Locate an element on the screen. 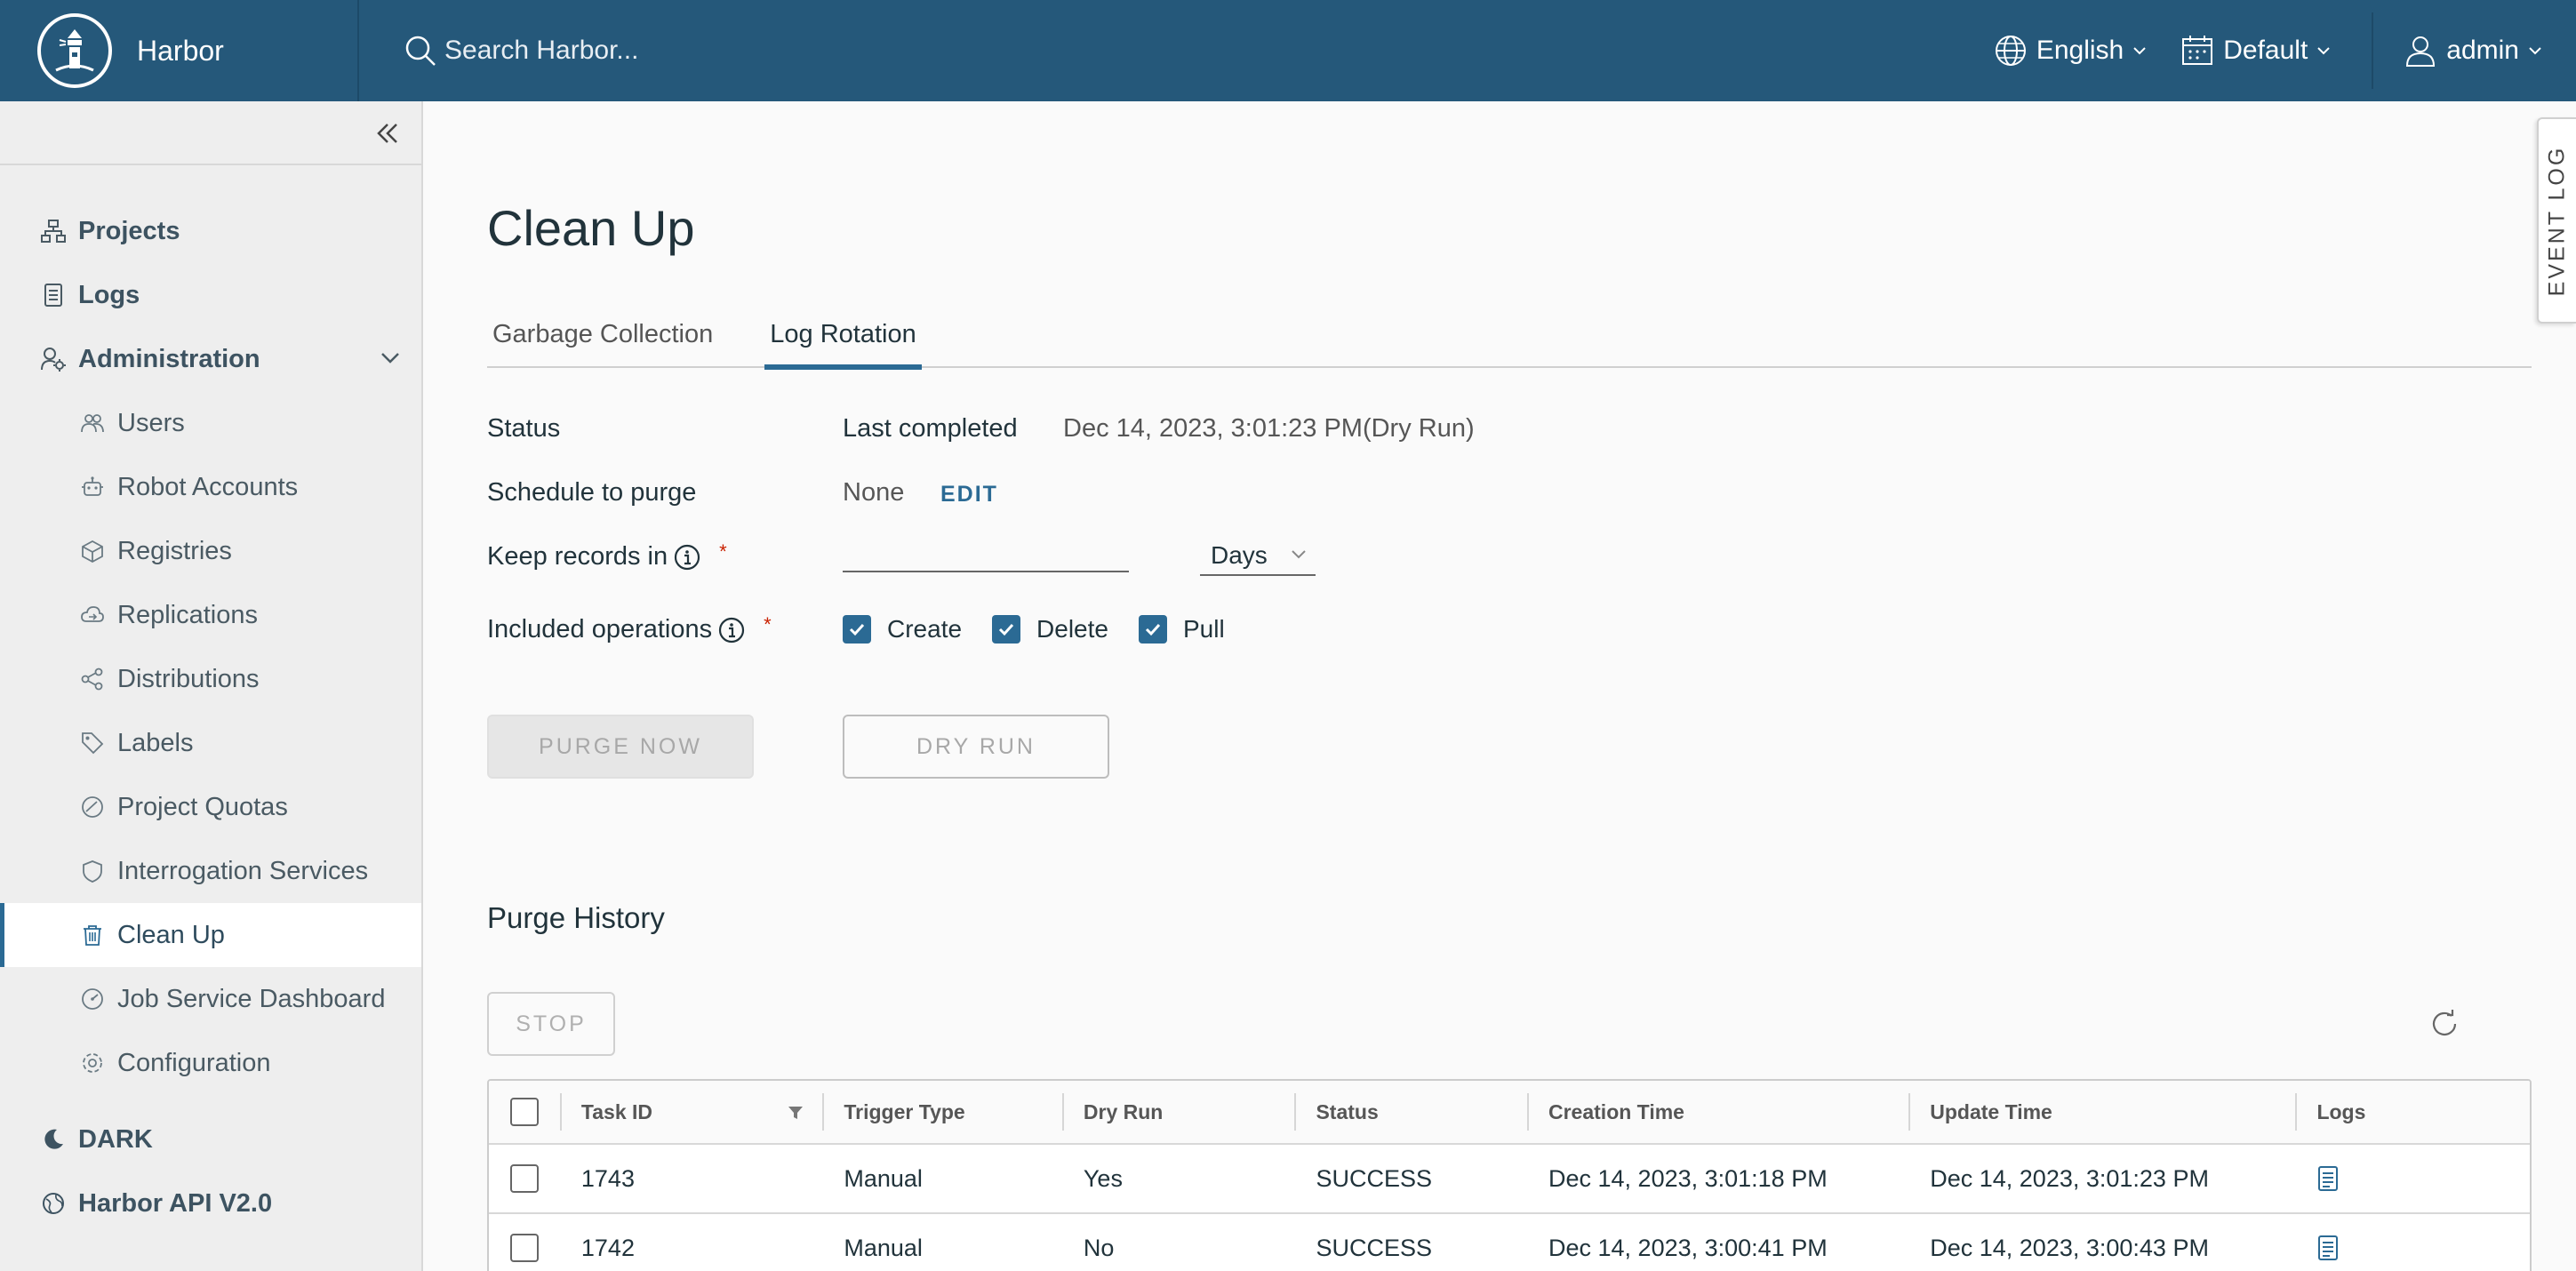  included-operations-label: Included operations * is located at coordinates (629, 628).